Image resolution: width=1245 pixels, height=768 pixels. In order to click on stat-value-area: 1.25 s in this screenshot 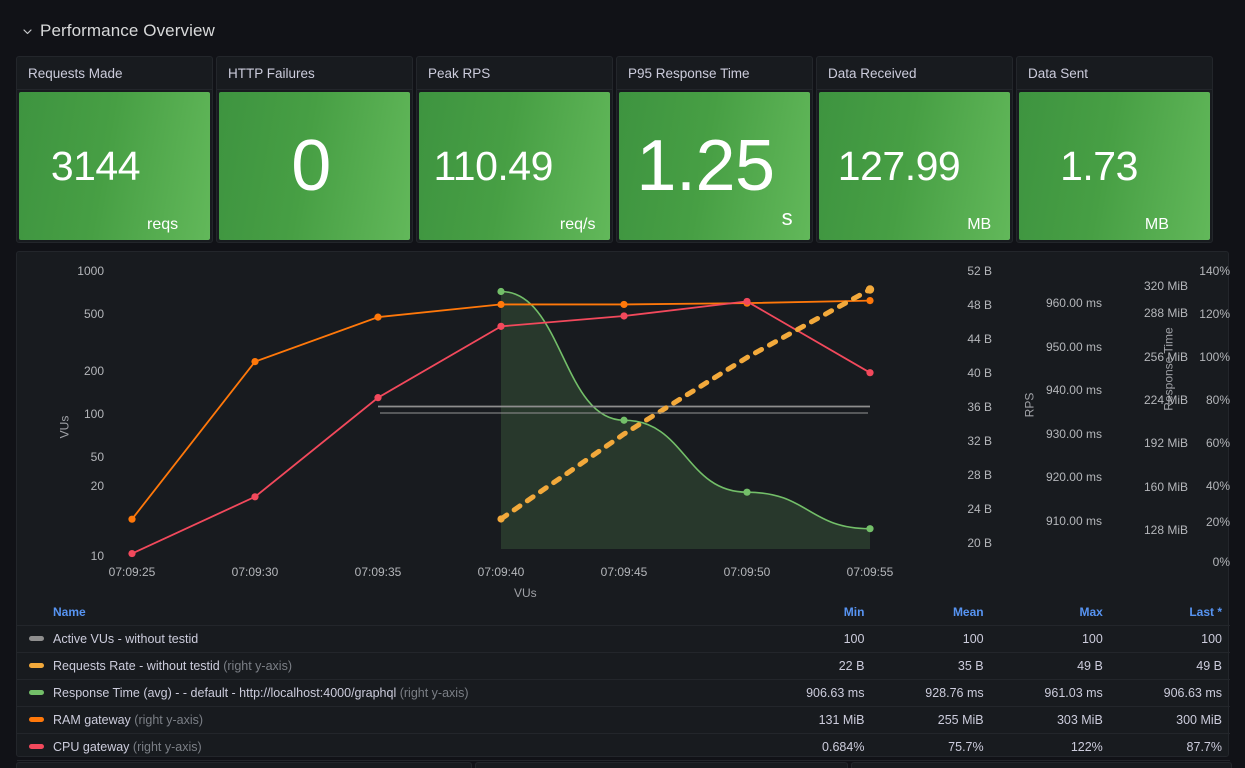, I will do `click(714, 166)`.